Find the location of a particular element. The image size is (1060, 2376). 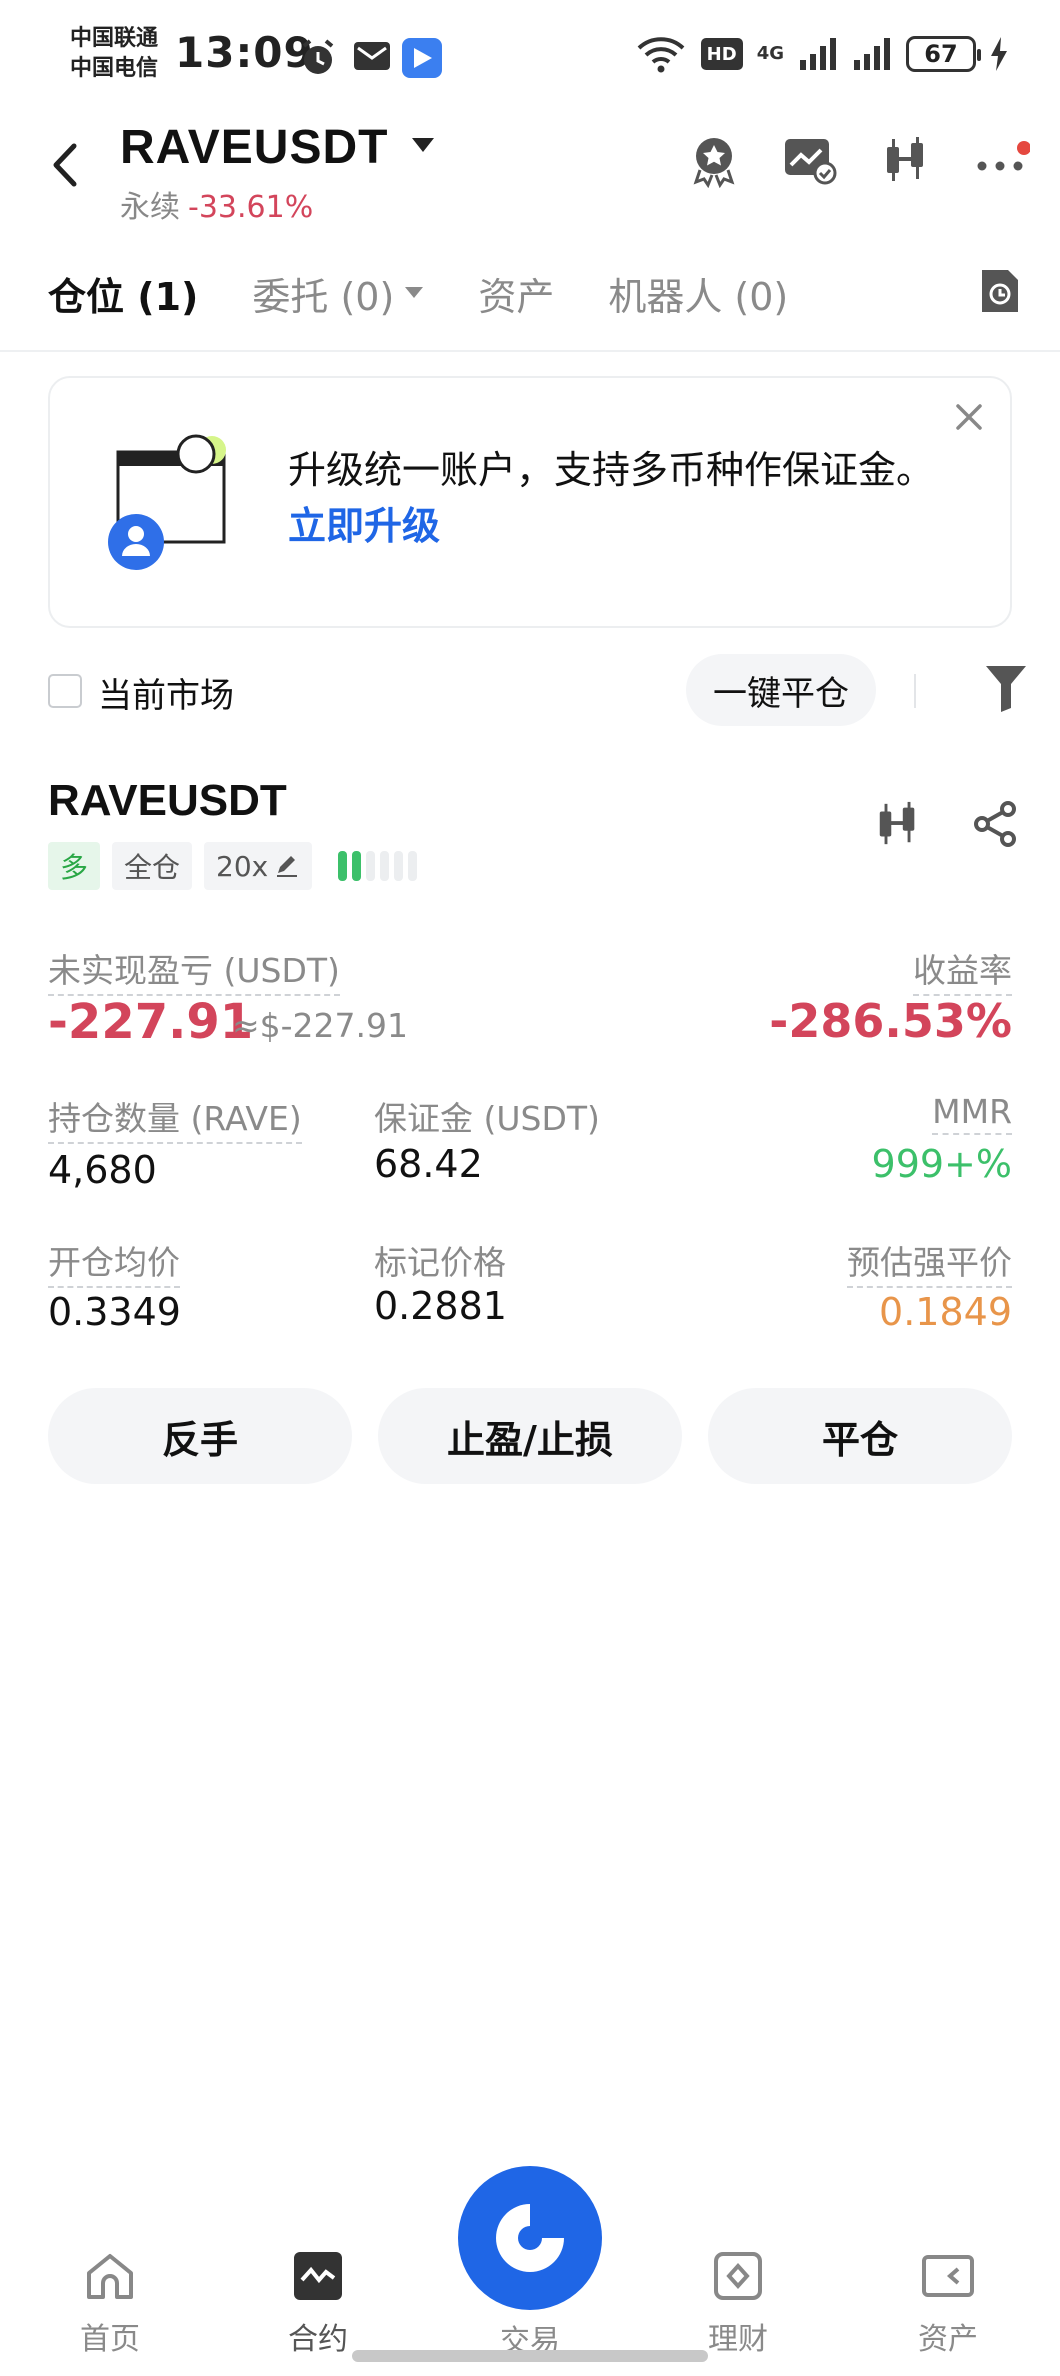

entry-price-value: 0.3349 is located at coordinates (114, 1312).